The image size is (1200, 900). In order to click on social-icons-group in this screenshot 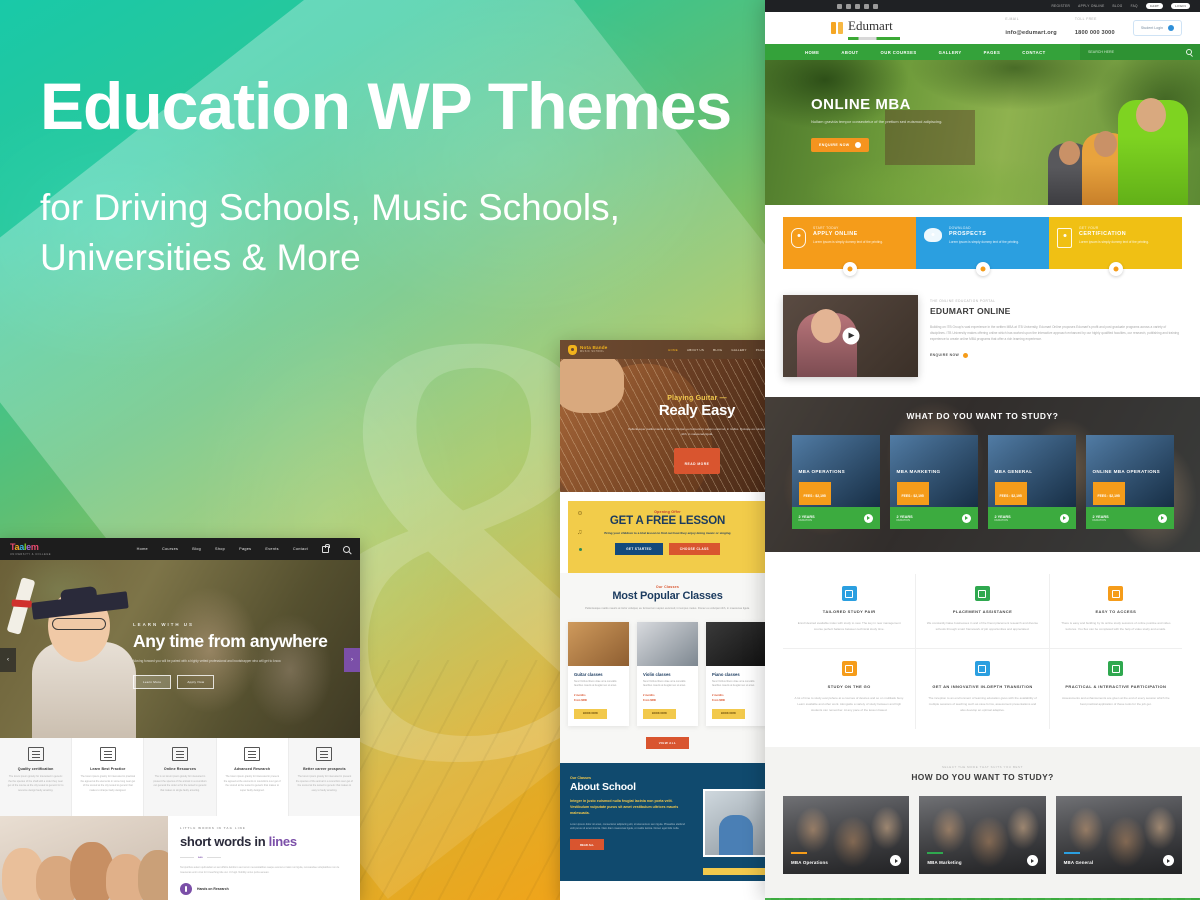, I will do `click(857, 6)`.